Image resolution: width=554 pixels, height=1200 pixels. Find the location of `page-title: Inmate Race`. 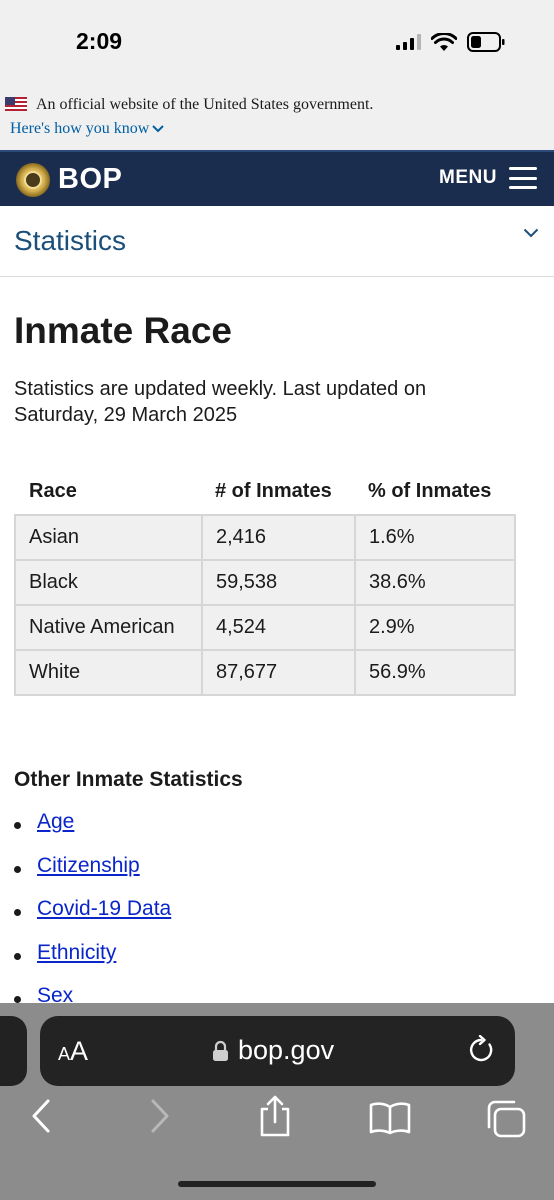

page-title: Inmate Race is located at coordinates (123, 330).